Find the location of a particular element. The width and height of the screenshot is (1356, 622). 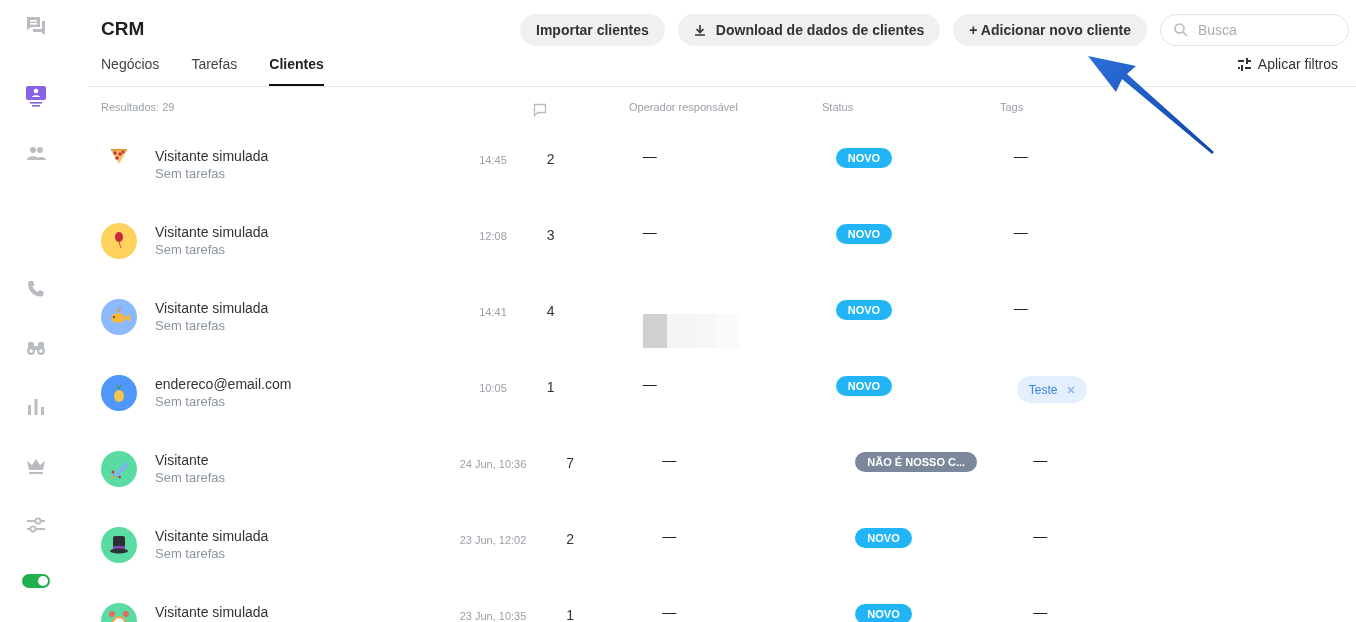

column-header: Operador responsável is located at coordinates (684, 107).